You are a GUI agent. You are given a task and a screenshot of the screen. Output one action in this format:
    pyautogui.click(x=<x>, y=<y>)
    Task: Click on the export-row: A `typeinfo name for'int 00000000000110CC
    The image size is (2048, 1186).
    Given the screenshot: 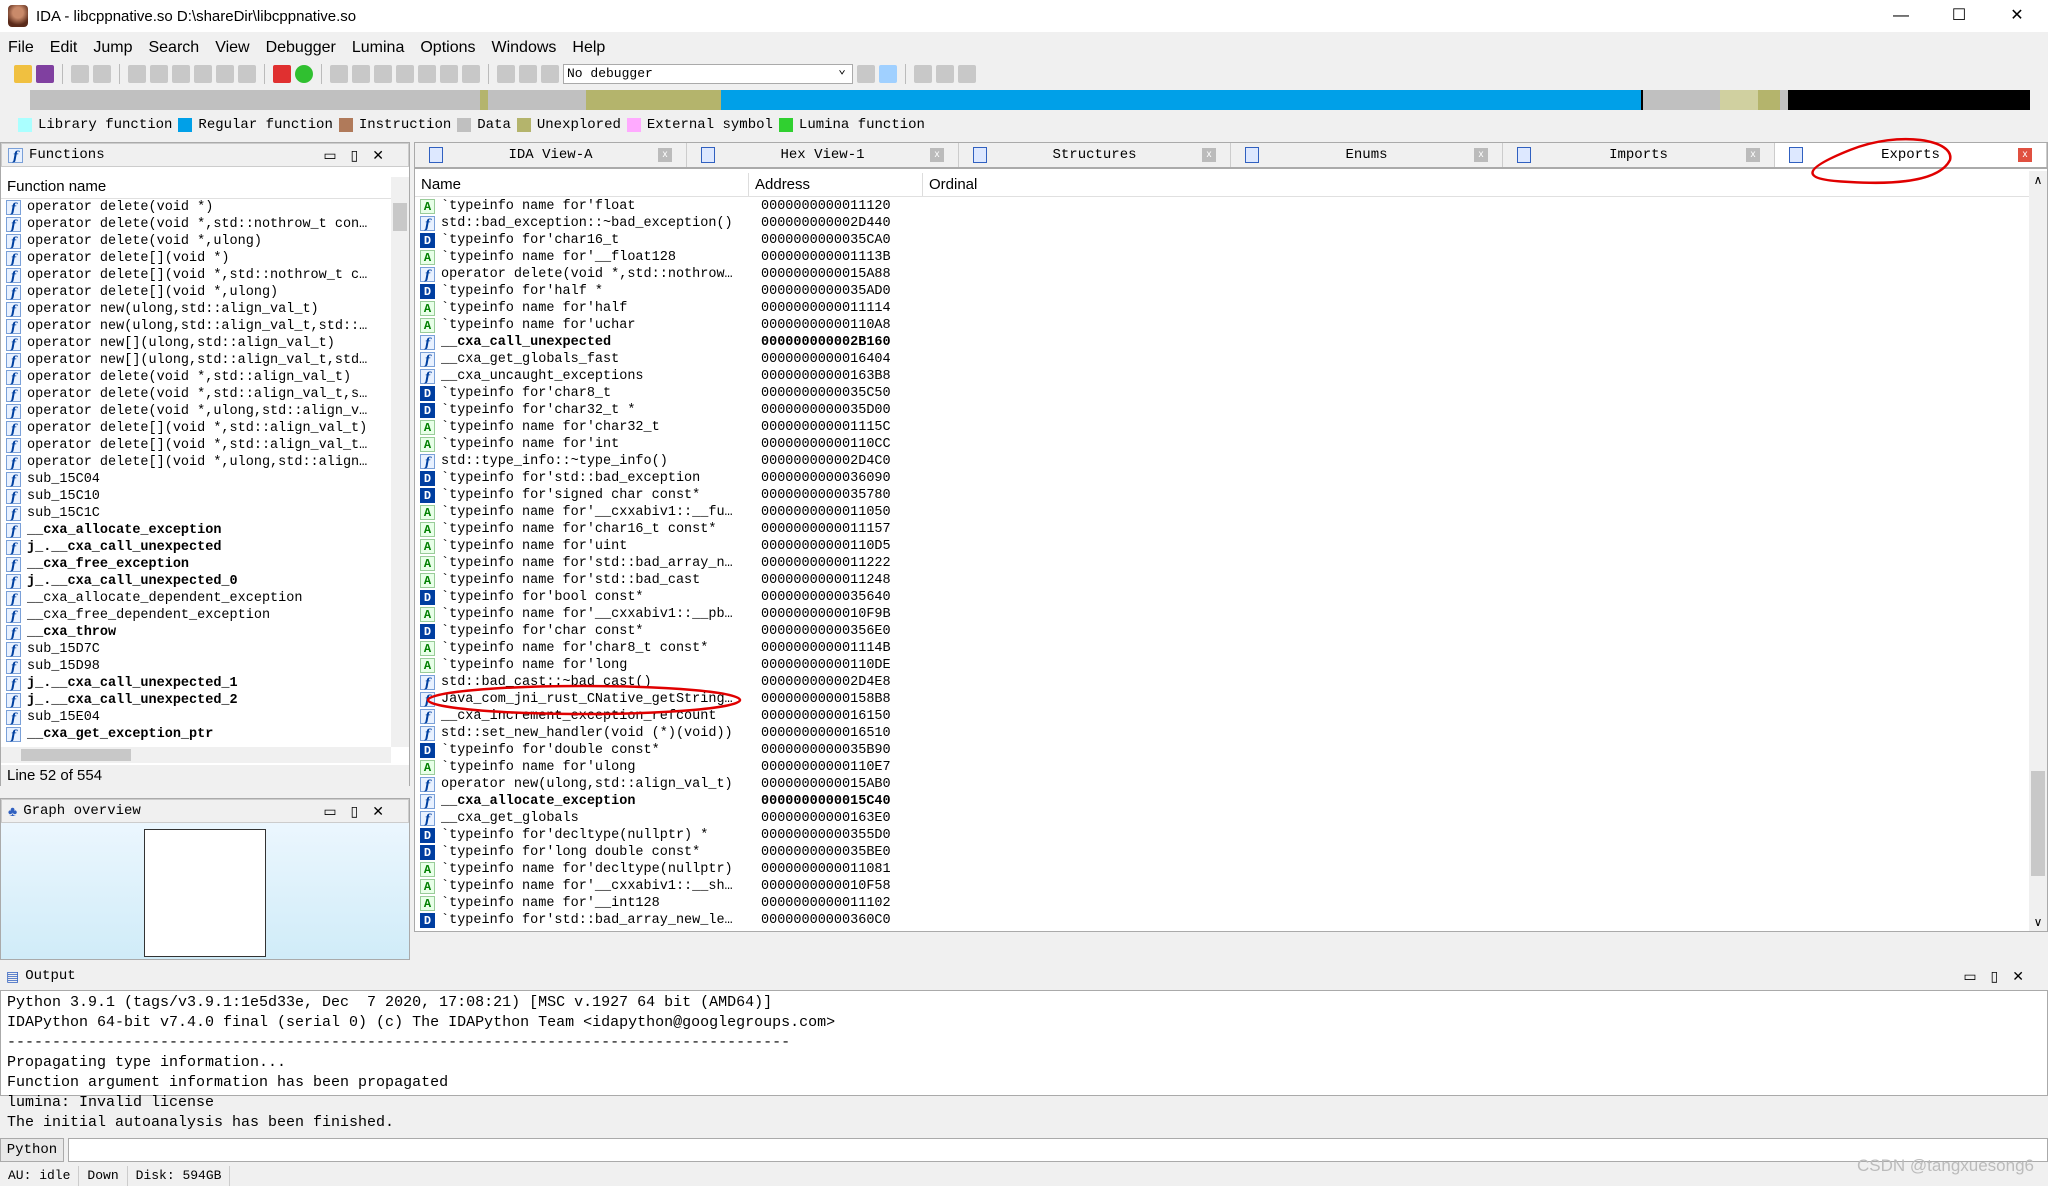 What is the action you would take?
    pyautogui.click(x=1222, y=444)
    